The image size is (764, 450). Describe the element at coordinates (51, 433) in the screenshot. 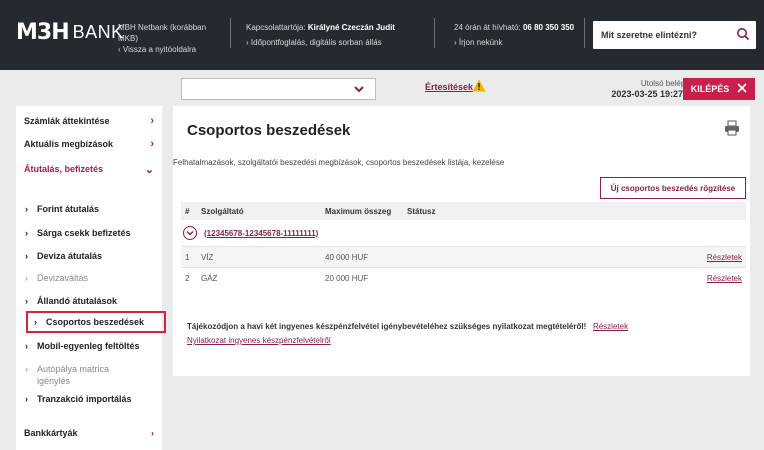

I see `sidebar-item-label: Bankkártyák` at that location.